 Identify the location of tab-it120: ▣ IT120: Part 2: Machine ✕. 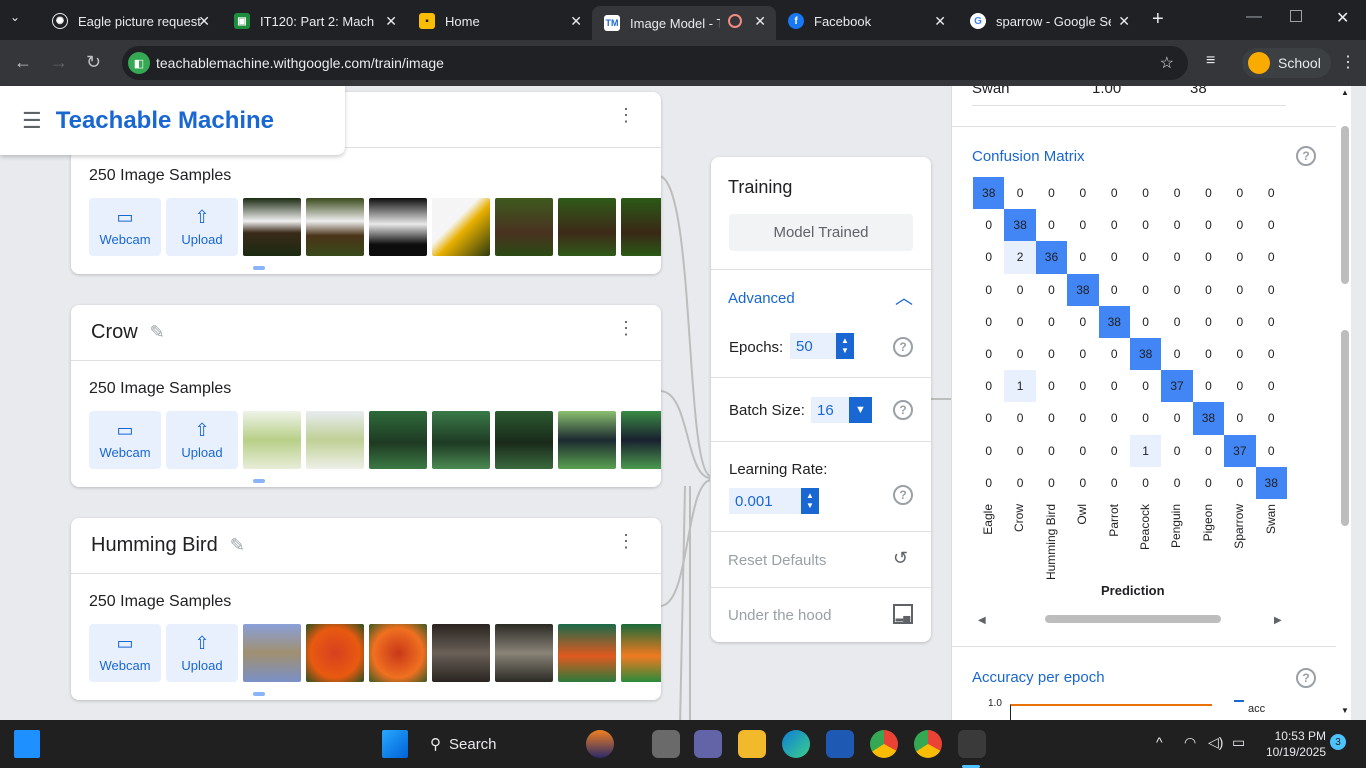
(314, 21).